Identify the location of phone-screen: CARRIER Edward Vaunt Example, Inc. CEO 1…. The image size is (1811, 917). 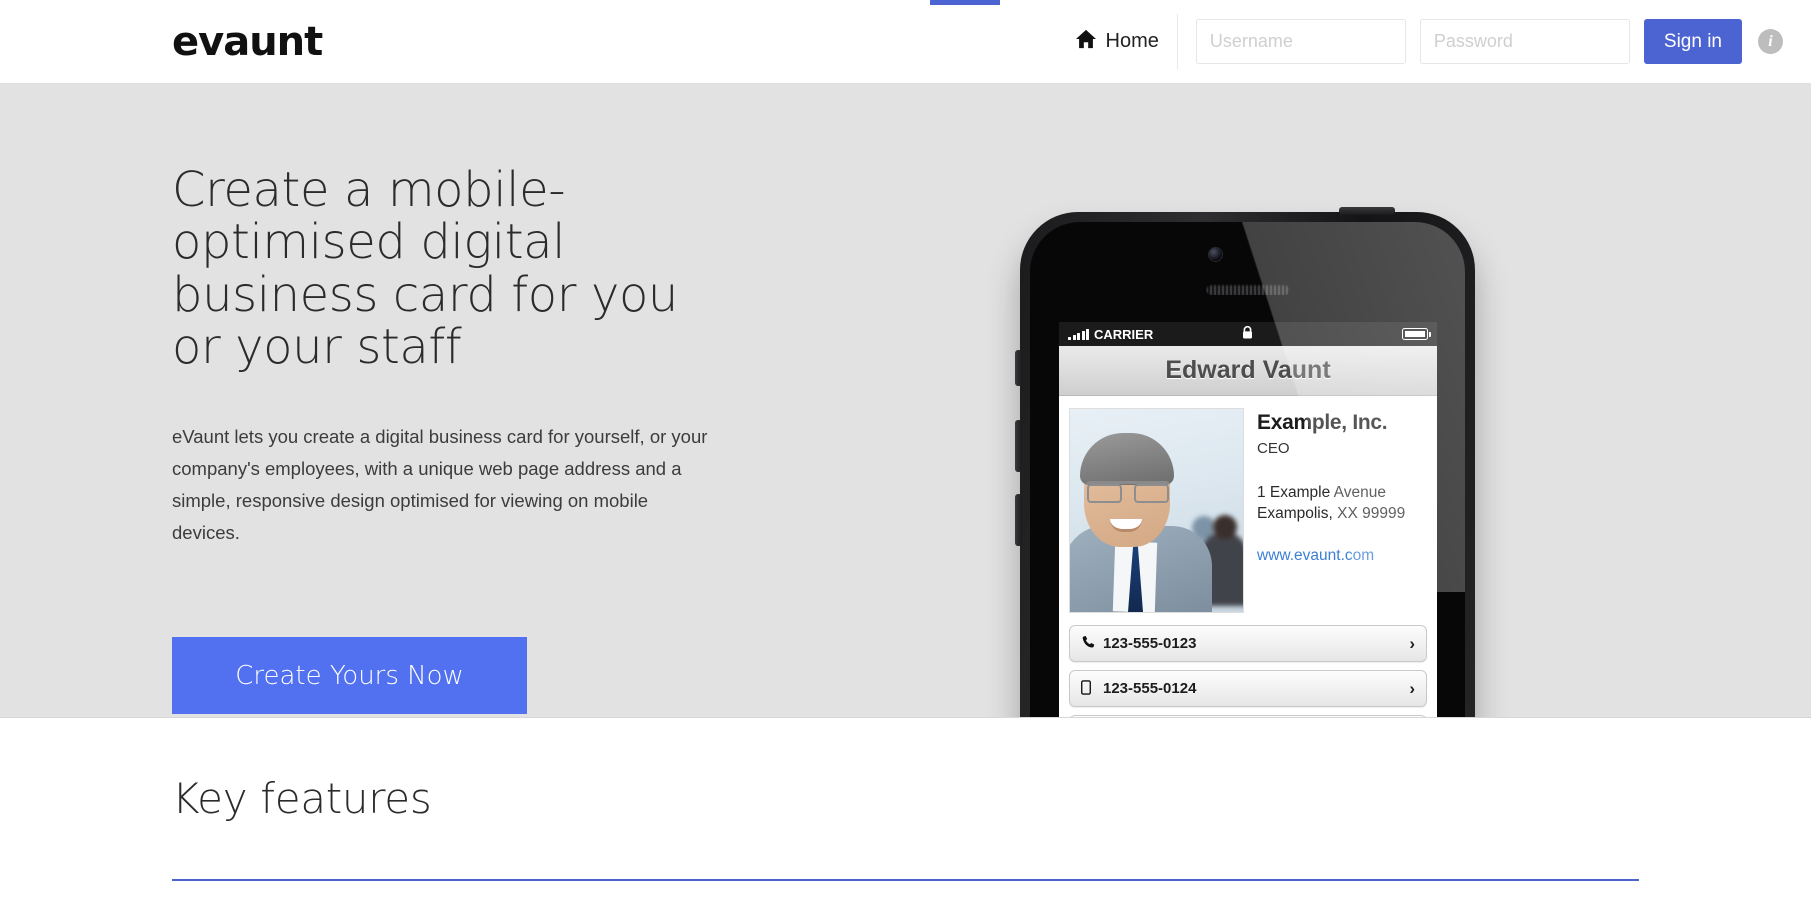
(1248, 519).